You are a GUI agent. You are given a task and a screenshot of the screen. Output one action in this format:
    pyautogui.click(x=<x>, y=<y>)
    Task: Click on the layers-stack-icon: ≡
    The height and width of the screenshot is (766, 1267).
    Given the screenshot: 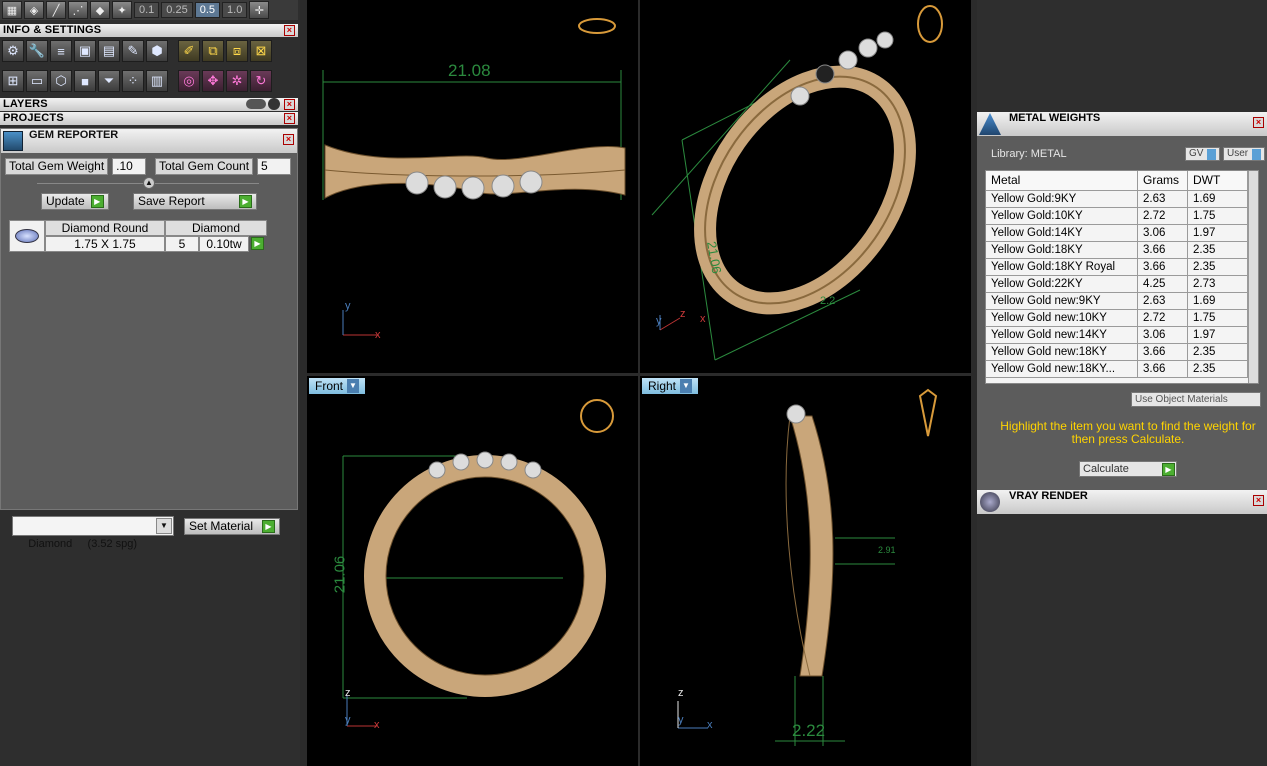 What is the action you would take?
    pyautogui.click(x=61, y=51)
    